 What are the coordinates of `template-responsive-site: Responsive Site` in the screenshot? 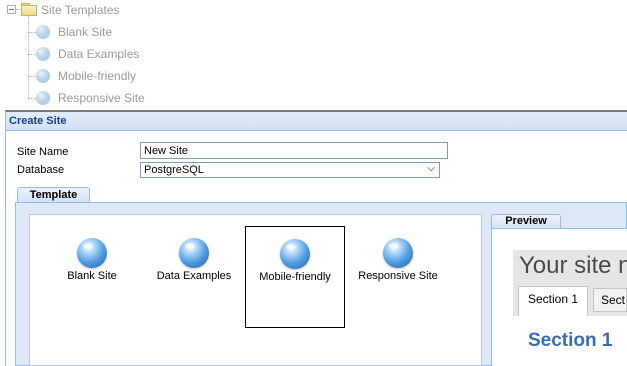 It's located at (398, 277).